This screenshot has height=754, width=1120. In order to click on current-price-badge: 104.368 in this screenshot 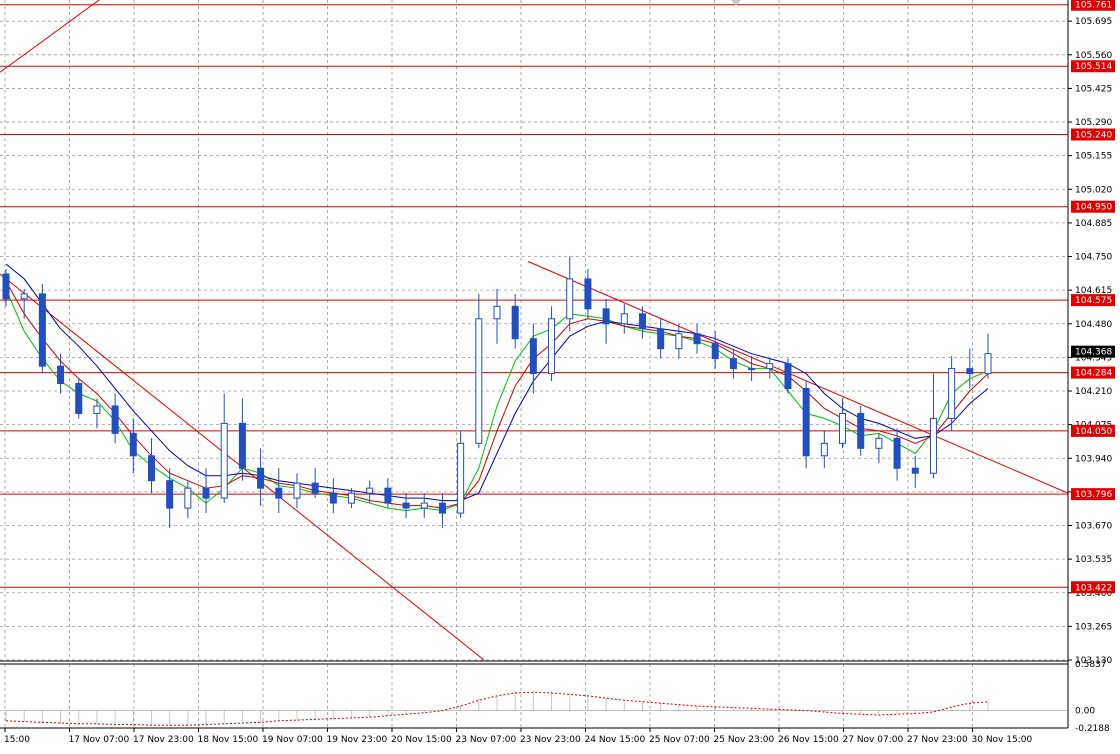, I will do `click(1093, 351)`.